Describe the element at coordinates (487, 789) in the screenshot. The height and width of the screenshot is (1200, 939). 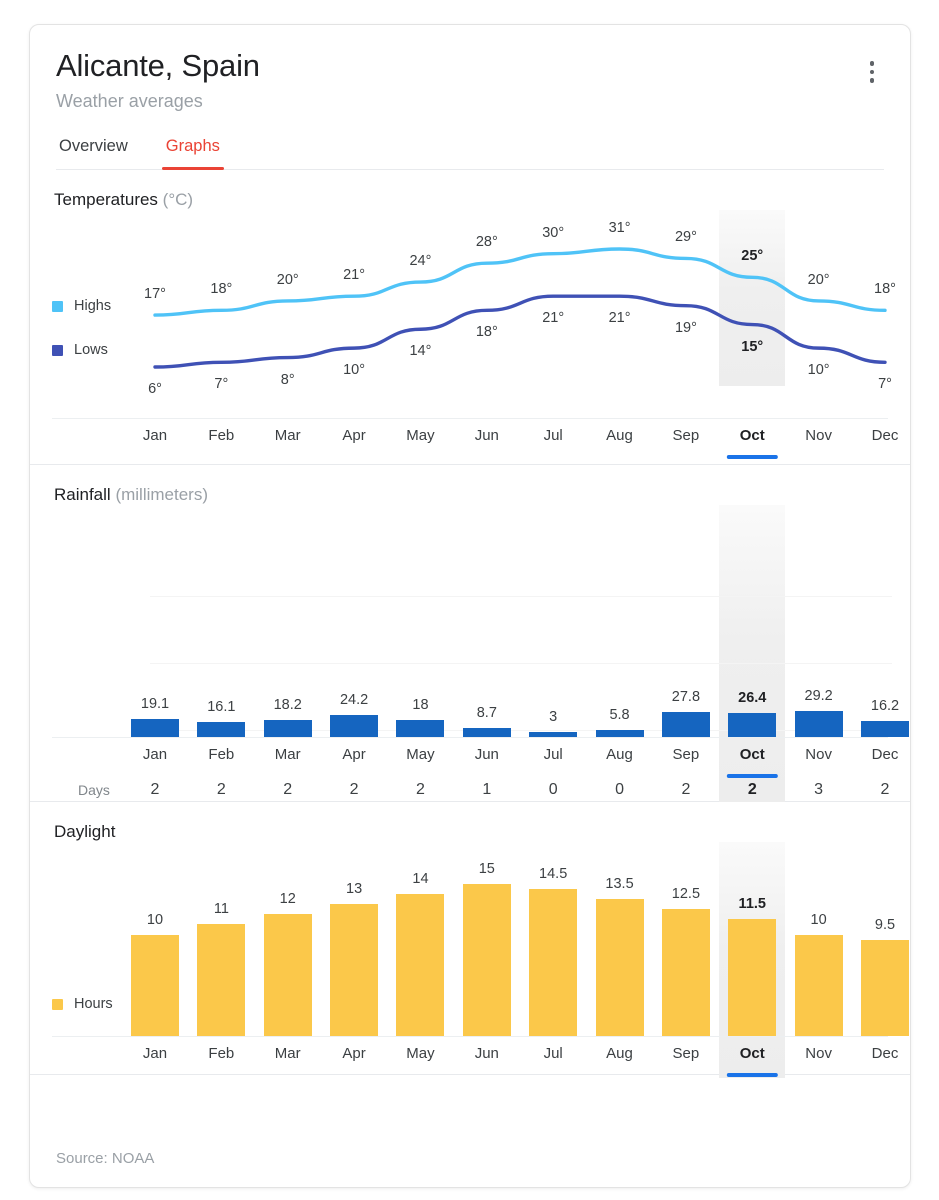
I see `rain-days-jun: 1` at that location.